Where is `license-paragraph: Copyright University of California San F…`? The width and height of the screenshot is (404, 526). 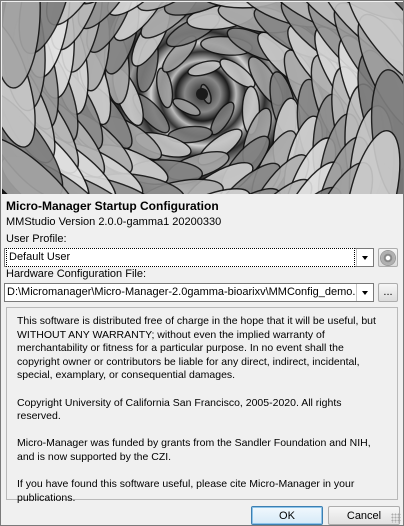 license-paragraph: Copyright University of California San F… is located at coordinates (179, 409).